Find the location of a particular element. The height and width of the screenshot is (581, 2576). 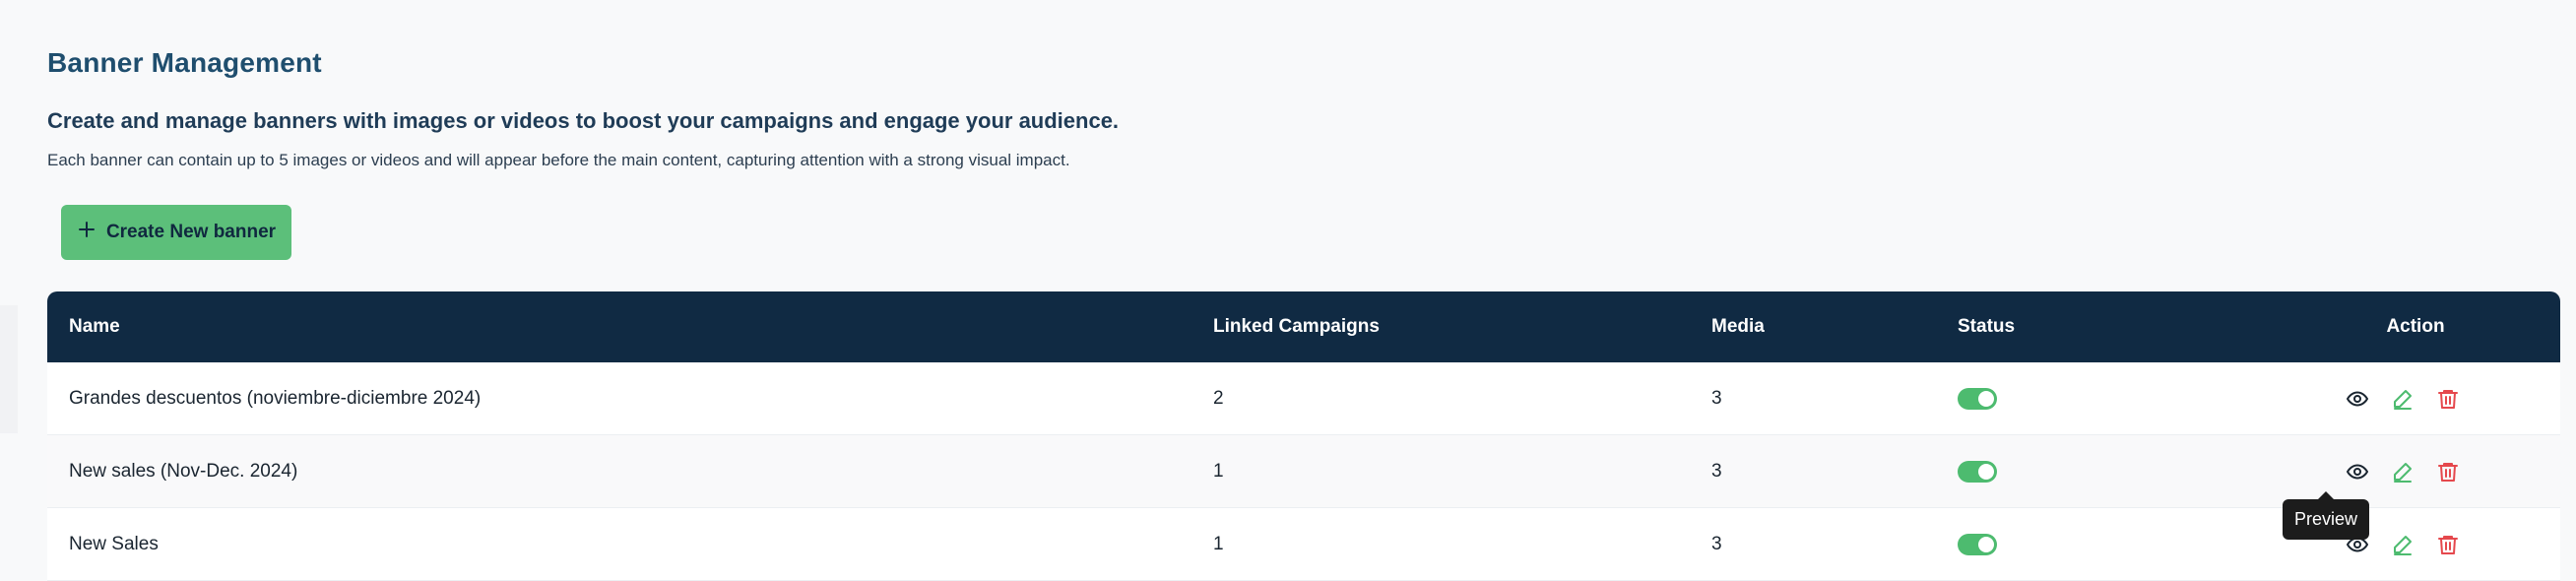

create-new-banner-button: Create New banner is located at coordinates (176, 233).